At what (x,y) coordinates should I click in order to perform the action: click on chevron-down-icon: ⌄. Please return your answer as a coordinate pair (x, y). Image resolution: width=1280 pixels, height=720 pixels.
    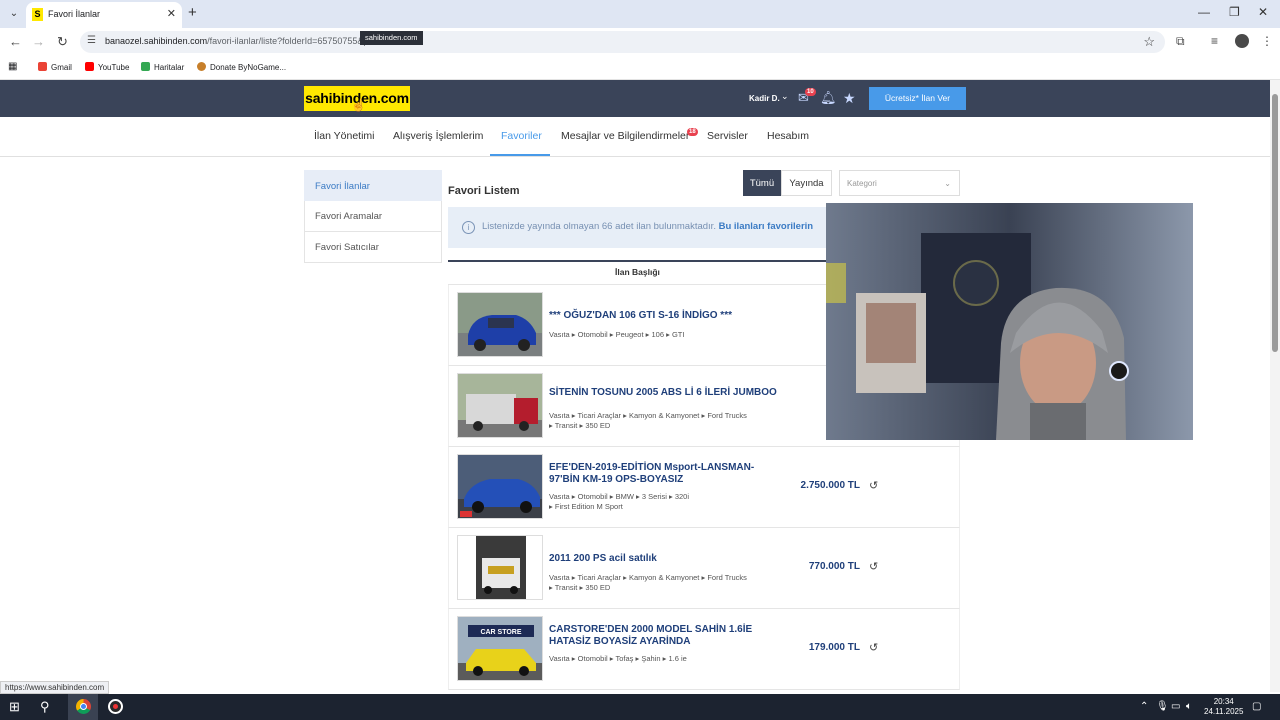
    Looking at the image, I should click on (947, 183).